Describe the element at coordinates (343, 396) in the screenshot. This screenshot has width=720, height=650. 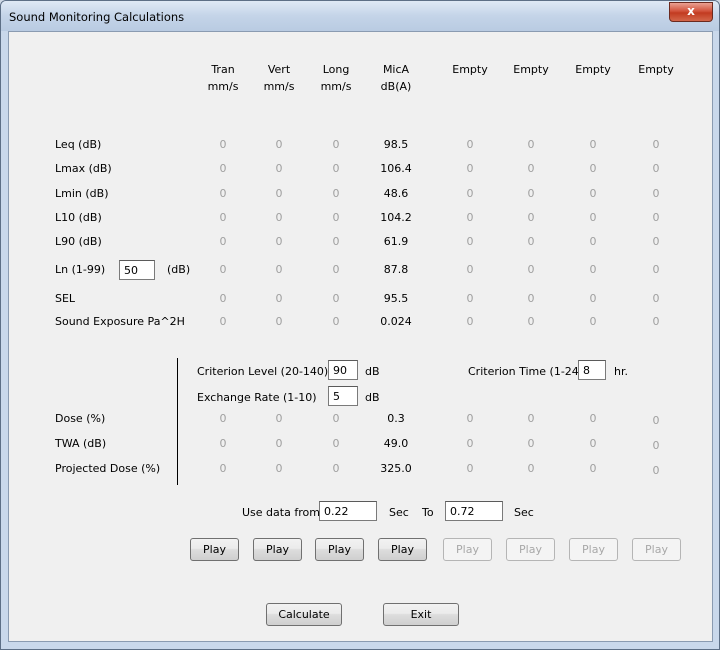
I see `exchange-rate-input` at that location.